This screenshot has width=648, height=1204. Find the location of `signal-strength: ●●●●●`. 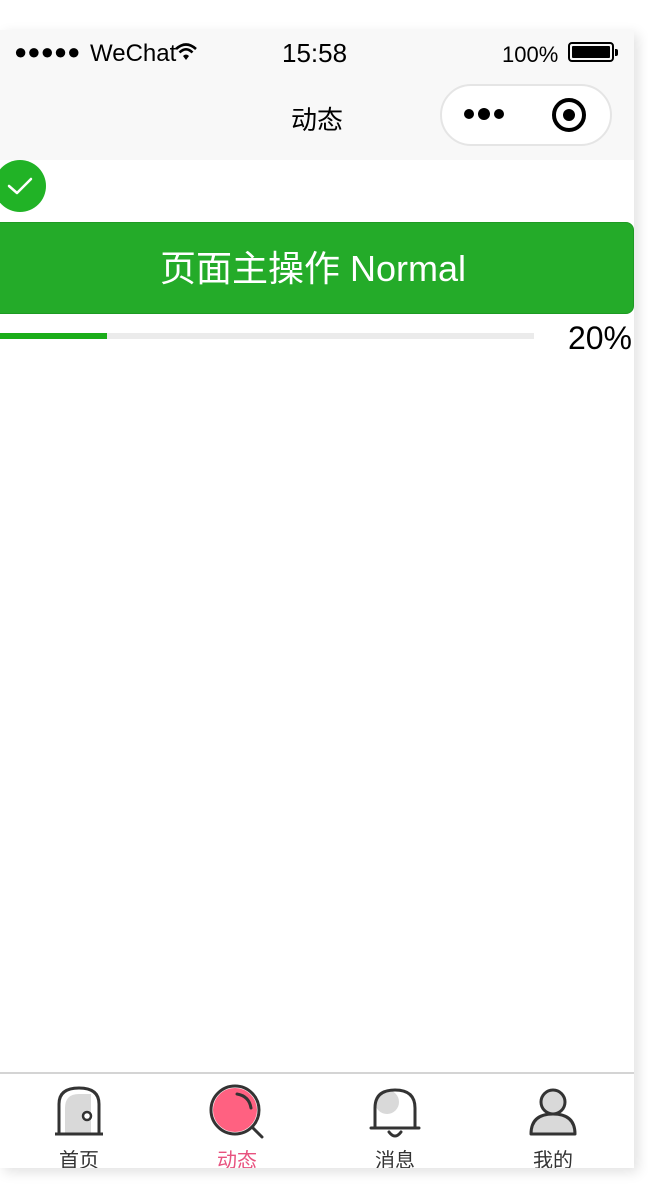

signal-strength: ●●●●● is located at coordinates (47, 51).